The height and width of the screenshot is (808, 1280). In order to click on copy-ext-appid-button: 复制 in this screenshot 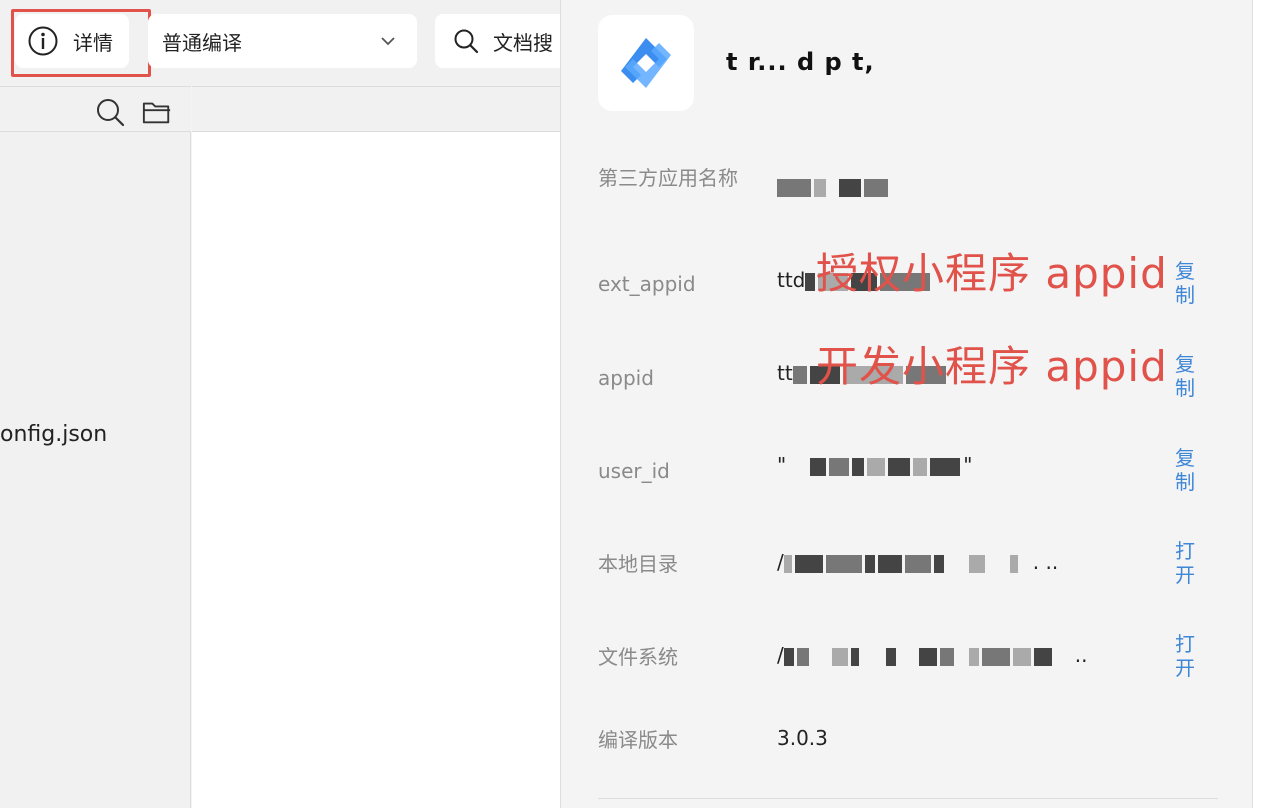, I will do `click(1186, 283)`.